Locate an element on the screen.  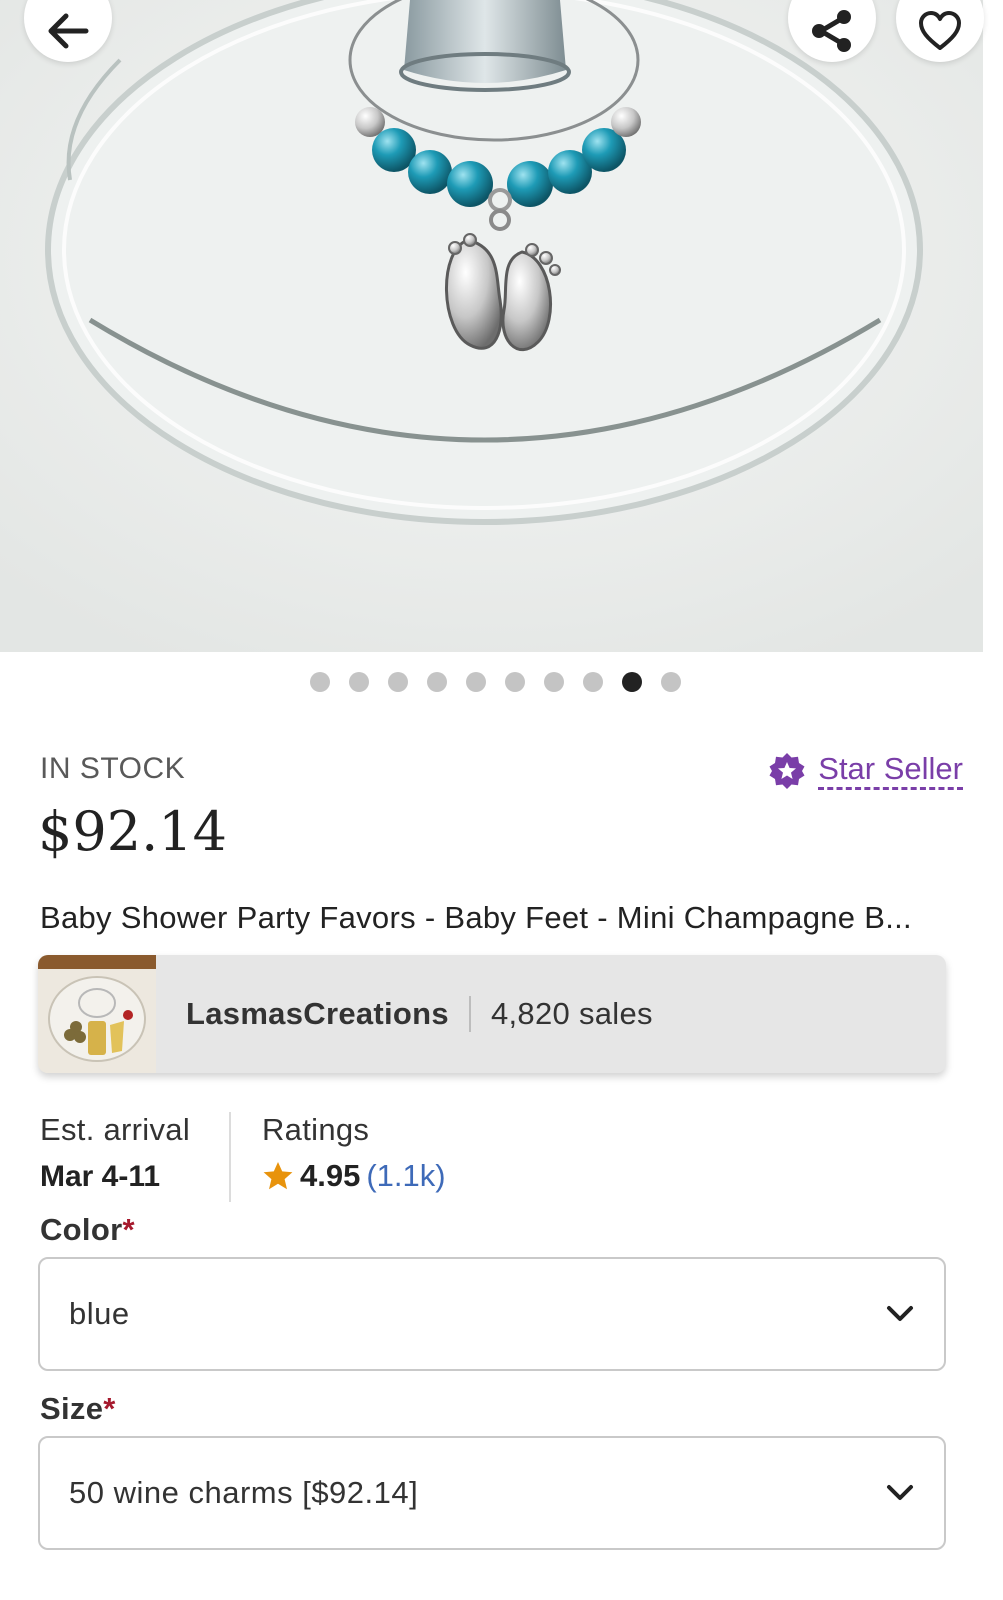
arrival-value: Mar 4-11 is located at coordinates (100, 1176).